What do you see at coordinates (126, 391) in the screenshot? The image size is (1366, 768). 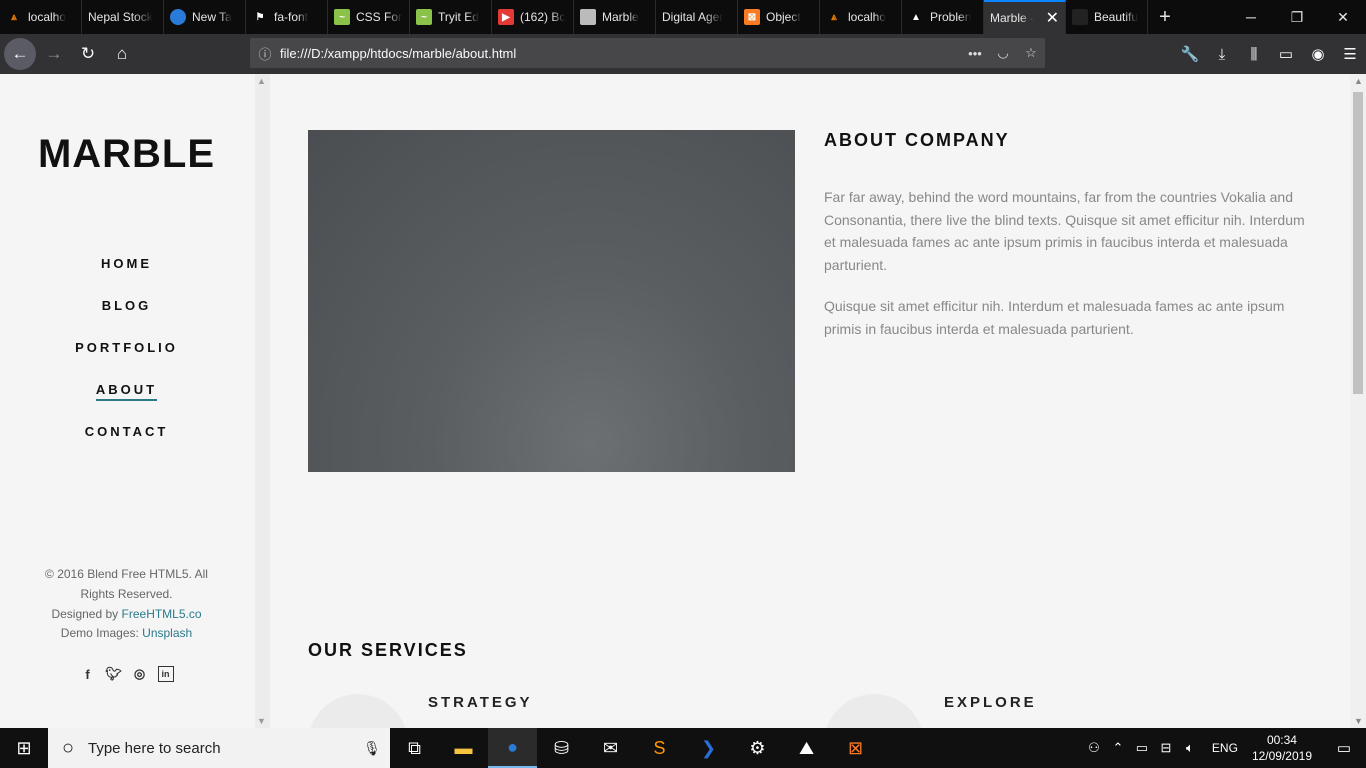 I see `menu-label: ABOUT` at bounding box center [126, 391].